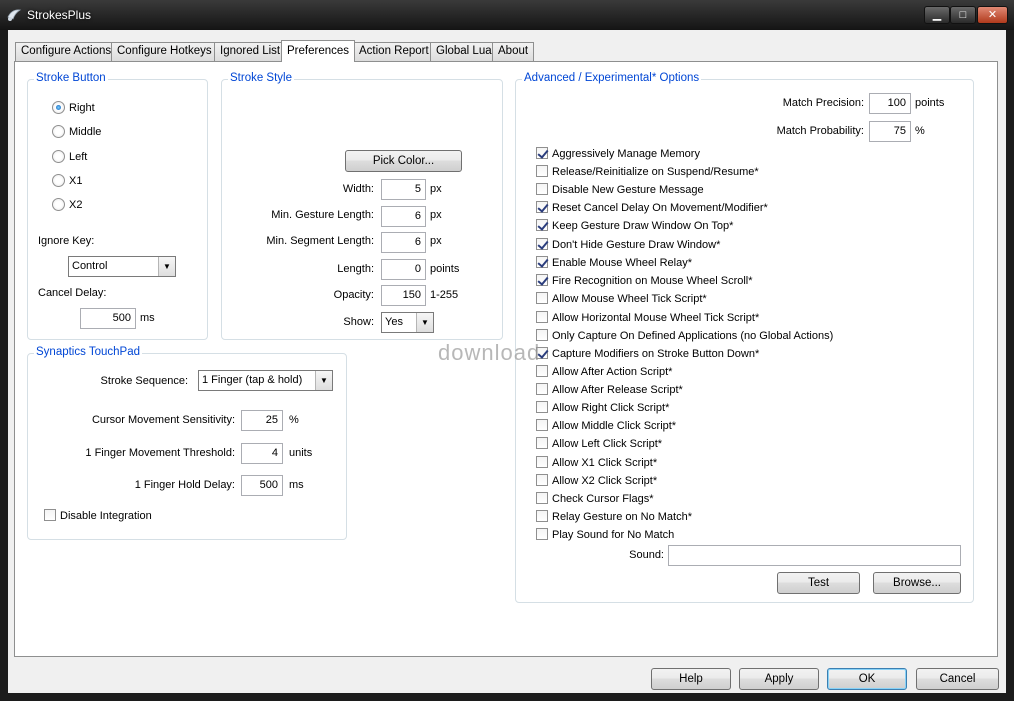 This screenshot has width=1014, height=701. I want to click on help-button: Help, so click(691, 679).